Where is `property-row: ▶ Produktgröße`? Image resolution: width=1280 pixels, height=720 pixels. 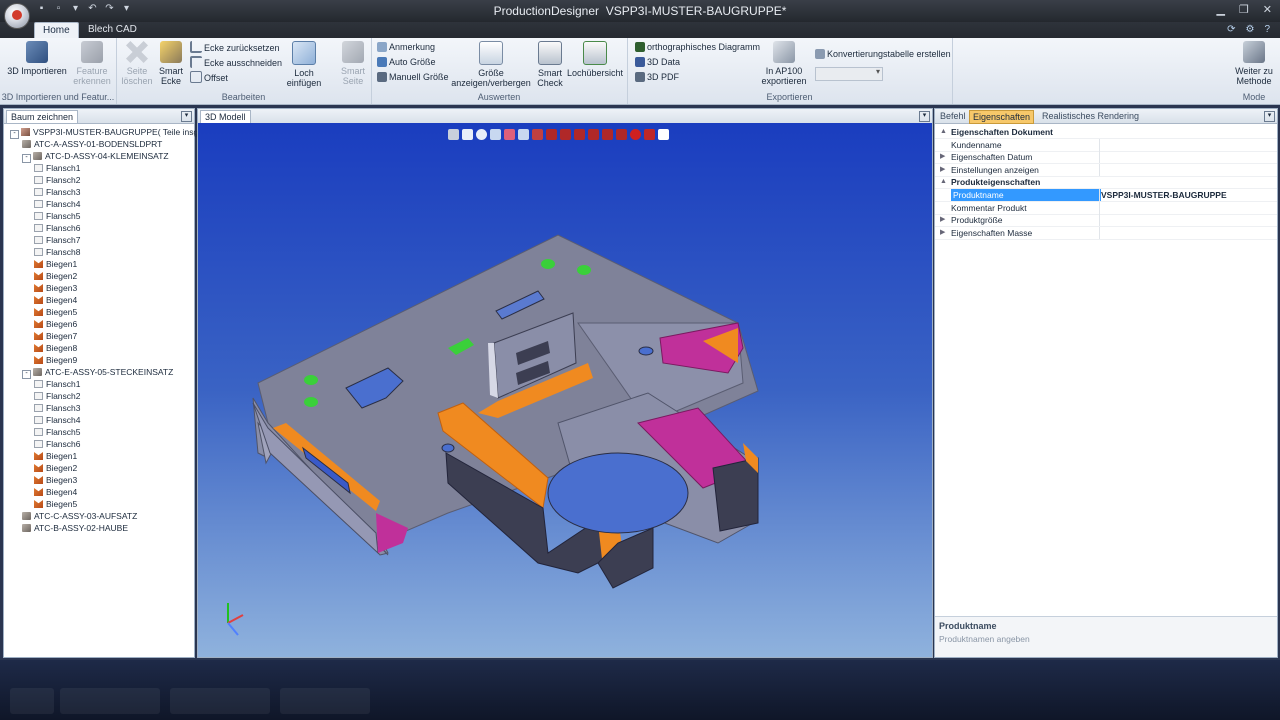
property-row: ▶ Produktgröße is located at coordinates (1106, 221).